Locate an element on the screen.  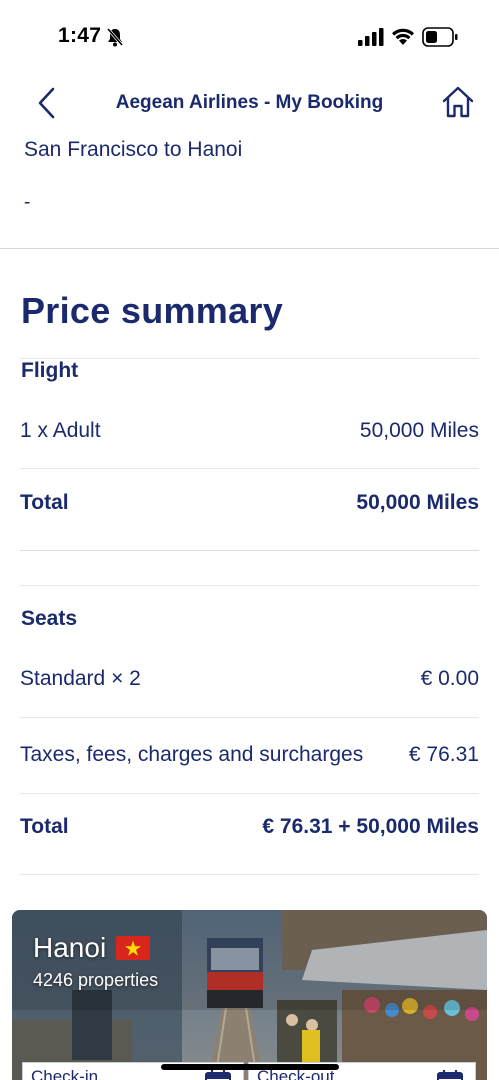
price-summary-title: Price summary is located at coordinates (152, 310).